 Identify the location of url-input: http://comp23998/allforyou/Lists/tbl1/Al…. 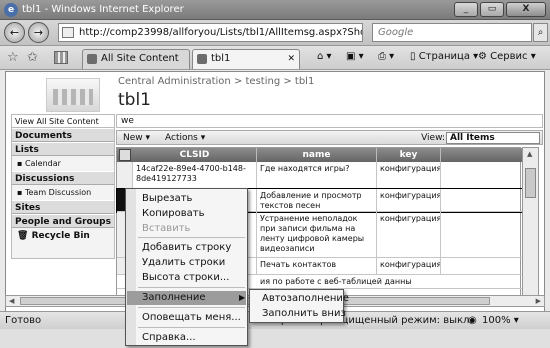
(210, 32).